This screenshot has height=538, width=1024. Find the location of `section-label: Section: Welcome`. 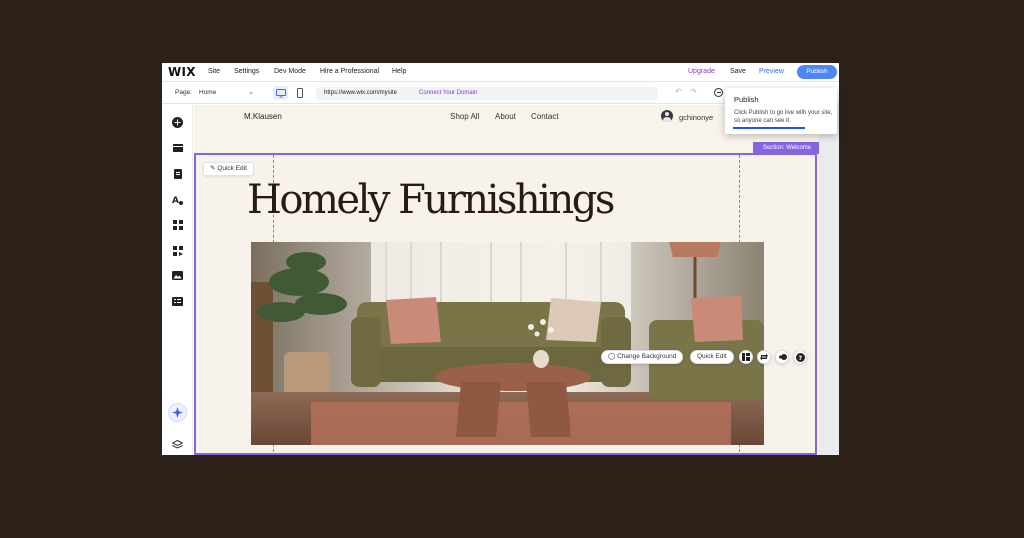

section-label: Section: Welcome is located at coordinates (786, 148).